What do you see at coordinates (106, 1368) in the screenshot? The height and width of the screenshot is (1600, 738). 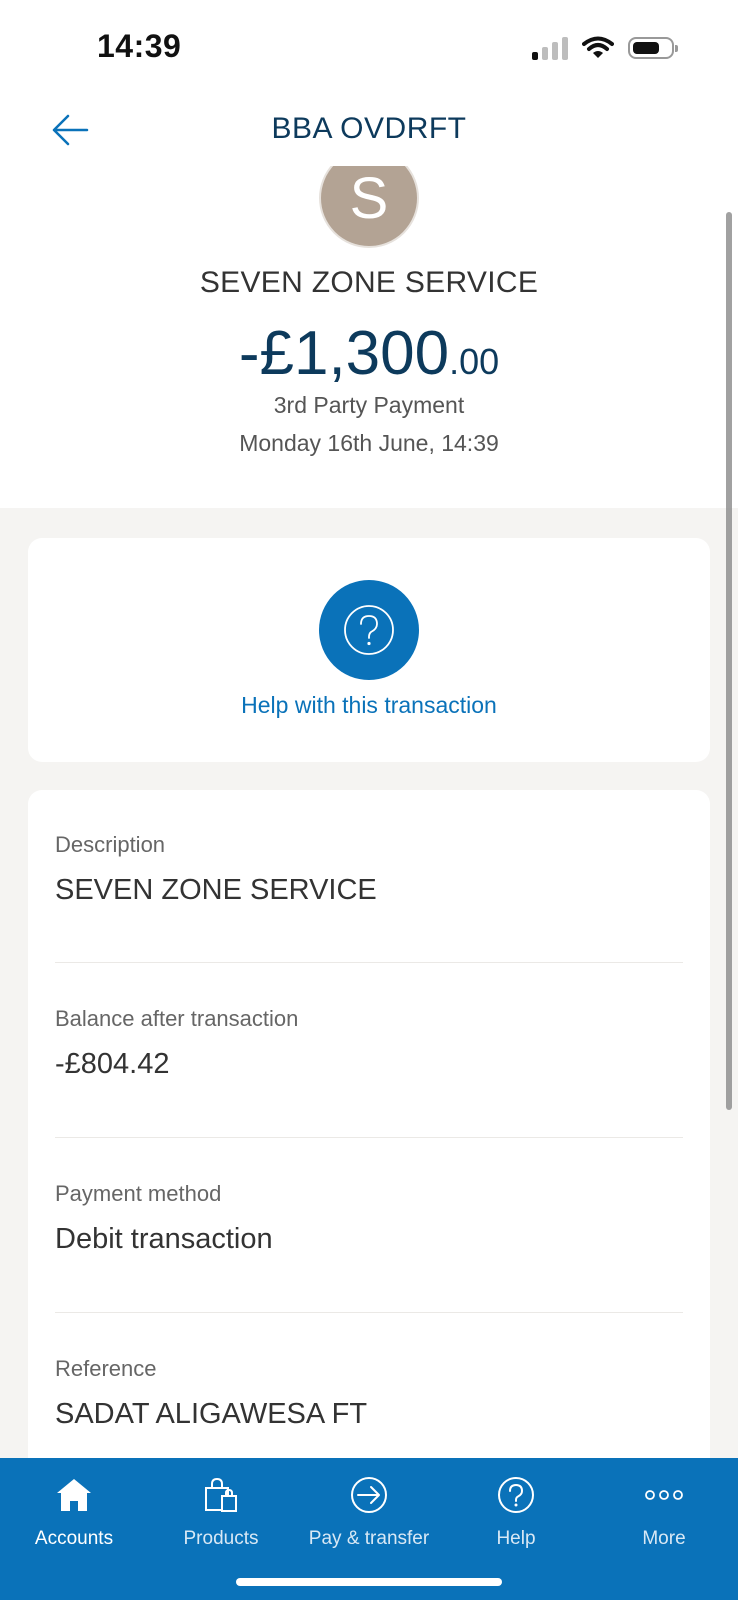 I see `detail-label: Reference` at bounding box center [106, 1368].